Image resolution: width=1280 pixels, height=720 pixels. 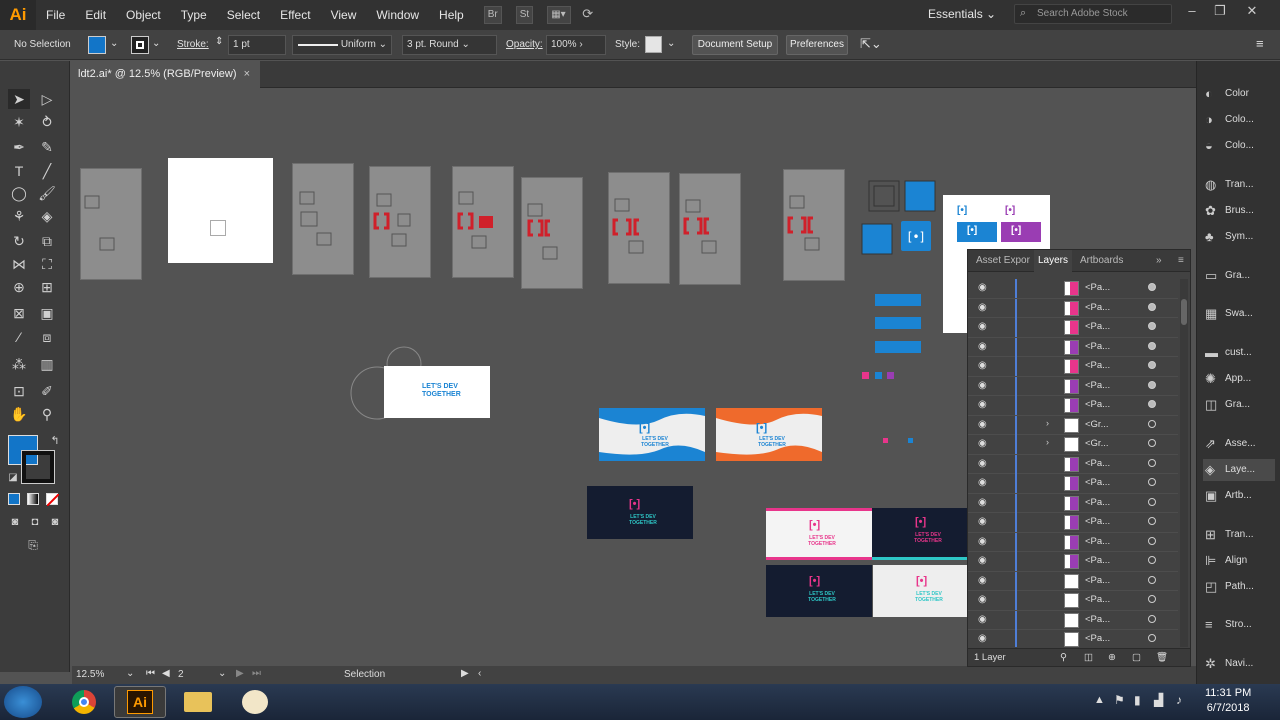 What do you see at coordinates (47, 313) in the screenshot?
I see `gradient-tool-icon: ▣` at bounding box center [47, 313].